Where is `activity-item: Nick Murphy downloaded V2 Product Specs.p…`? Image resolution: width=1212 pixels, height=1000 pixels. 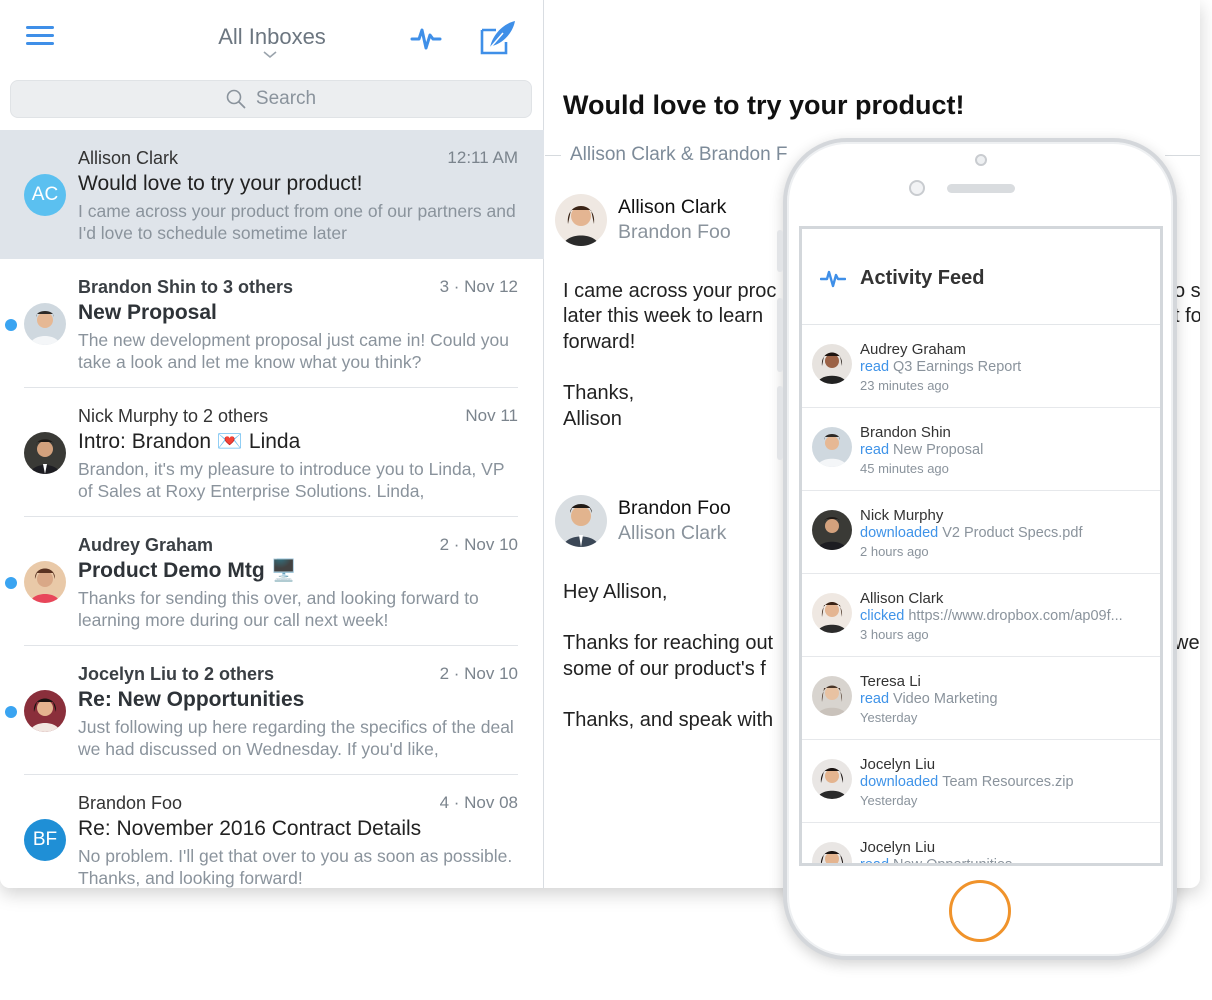
activity-item: Nick Murphy downloaded V2 Product Specs.p… is located at coordinates (981, 532).